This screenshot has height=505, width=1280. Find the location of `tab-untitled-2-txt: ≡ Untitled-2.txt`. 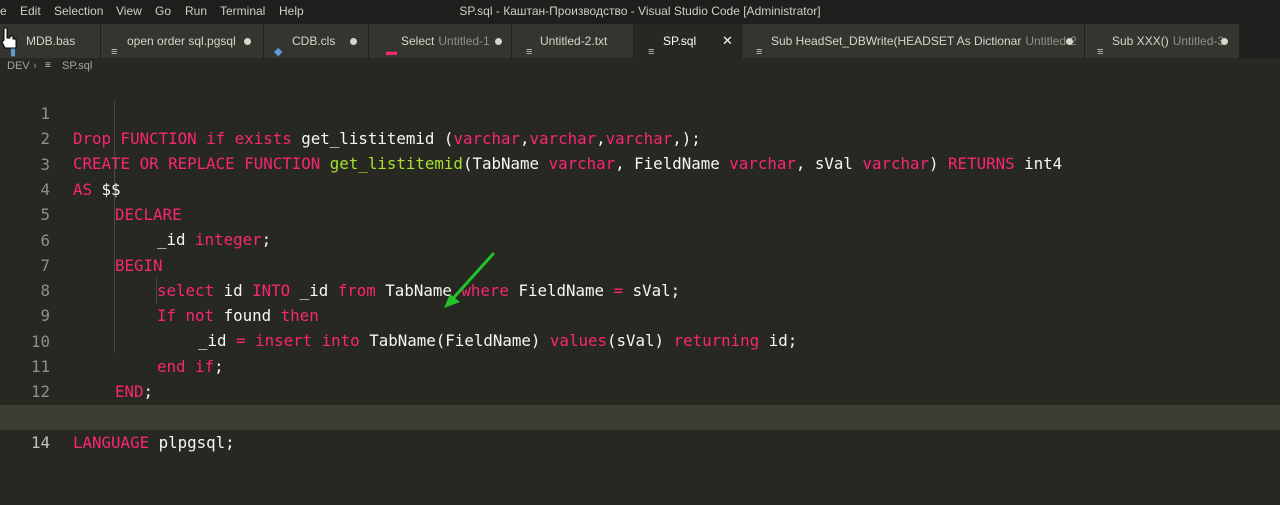

tab-untitled-2-txt: ≡ Untitled-2.txt is located at coordinates (573, 41).